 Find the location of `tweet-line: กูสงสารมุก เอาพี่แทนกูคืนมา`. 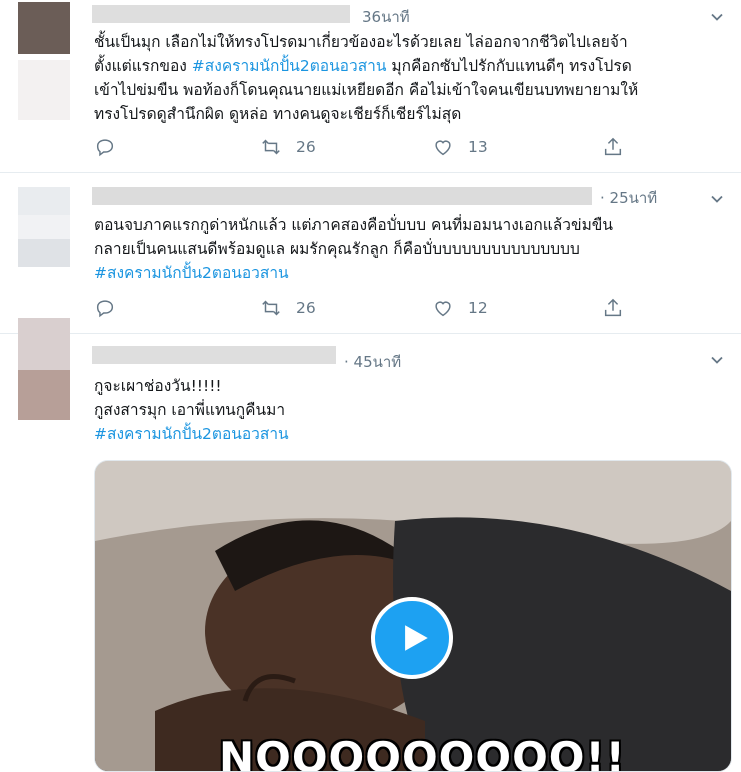

tweet-line: กูสงสารมุก เอาพี่แทนกูคืนมา is located at coordinates (190, 410).